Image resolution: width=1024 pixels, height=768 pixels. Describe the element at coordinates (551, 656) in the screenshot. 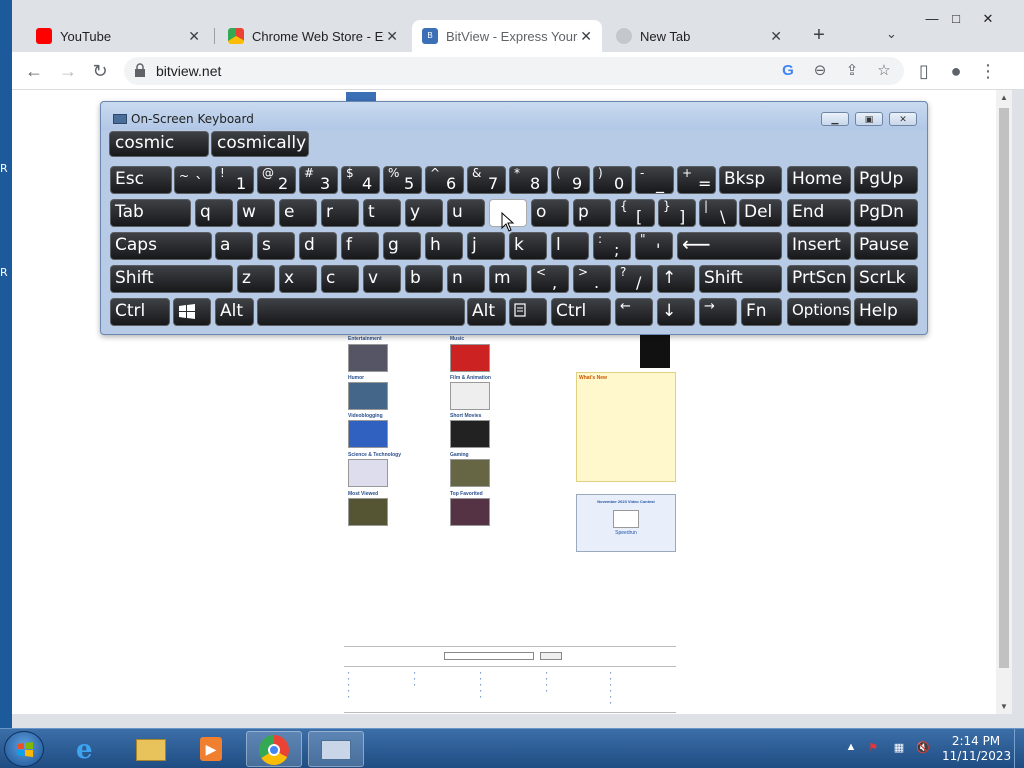

I see `footer-search-button` at that location.